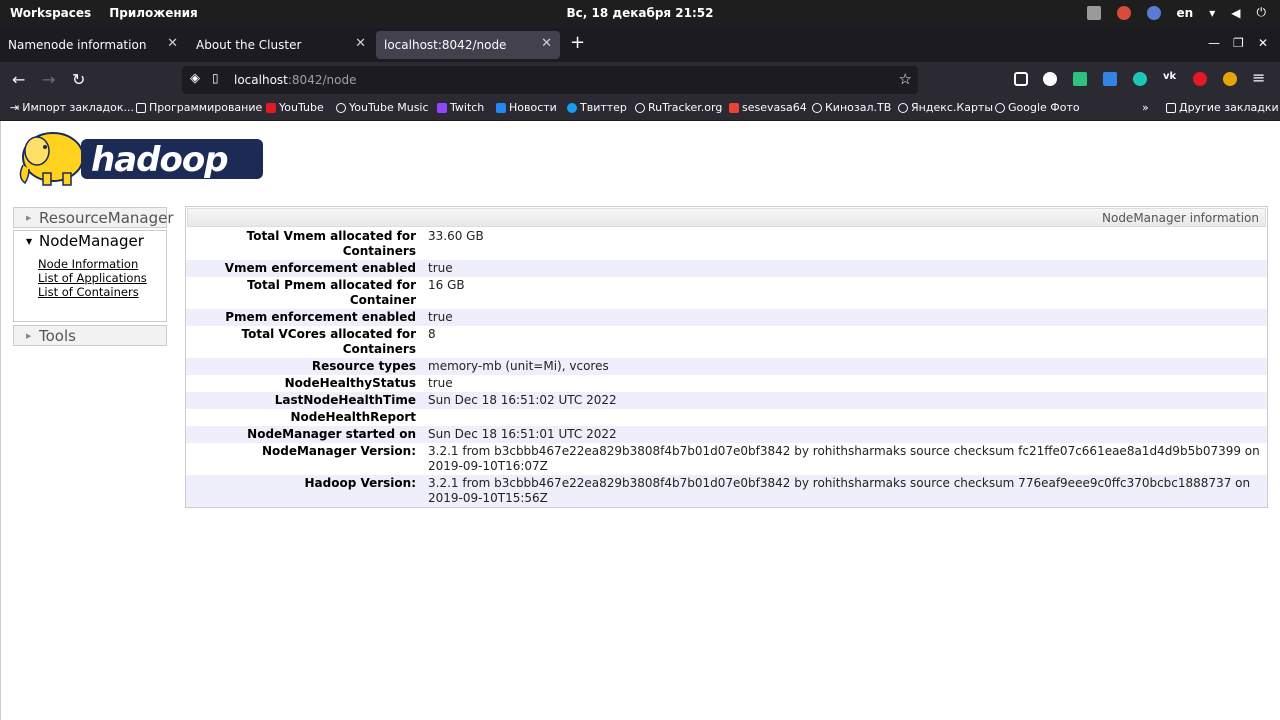 This screenshot has height=720, width=1280. Describe the element at coordinates (726, 293) in the screenshot. I see `table-row: Total Pmem allocated for Container 16 GB` at that location.